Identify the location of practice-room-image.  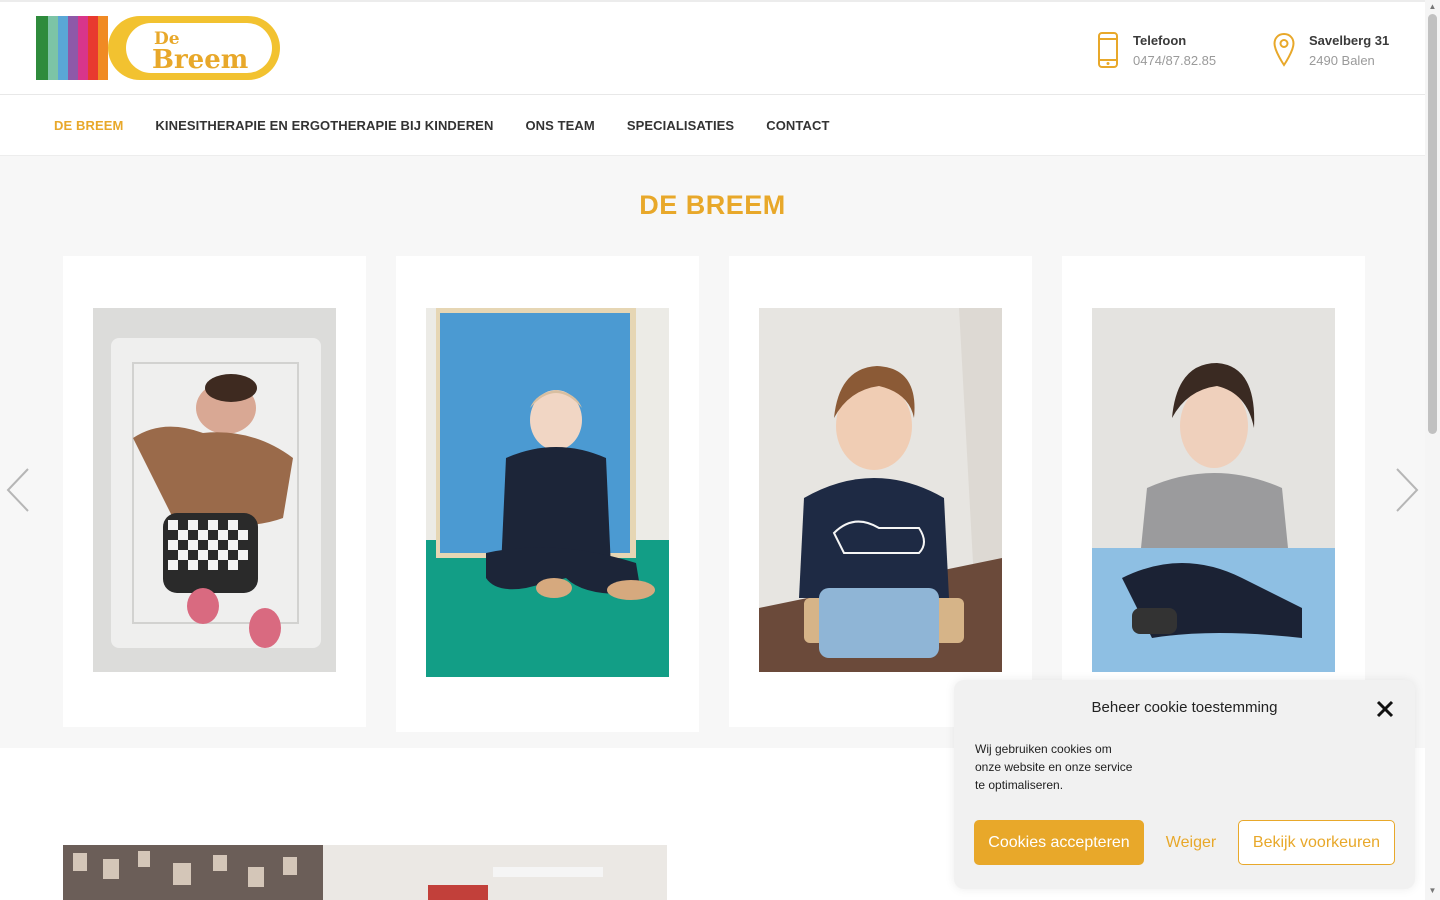
(365, 872).